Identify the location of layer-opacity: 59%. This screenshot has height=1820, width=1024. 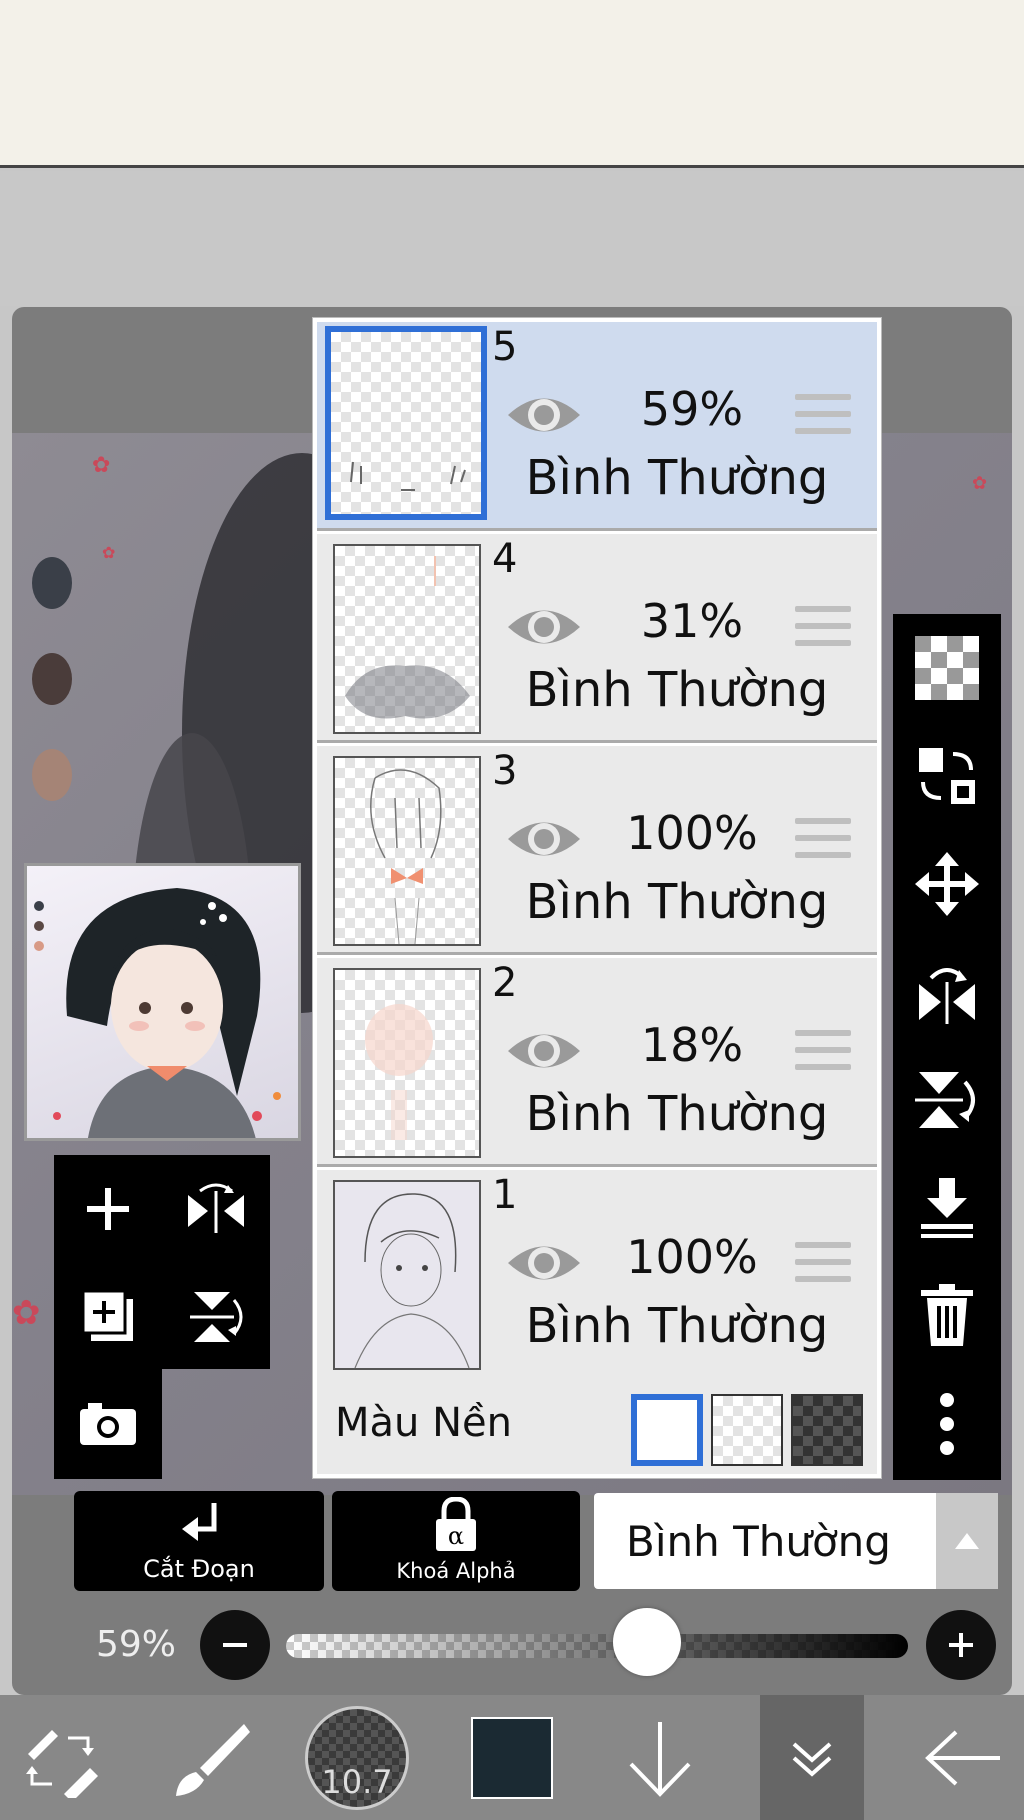
(692, 409).